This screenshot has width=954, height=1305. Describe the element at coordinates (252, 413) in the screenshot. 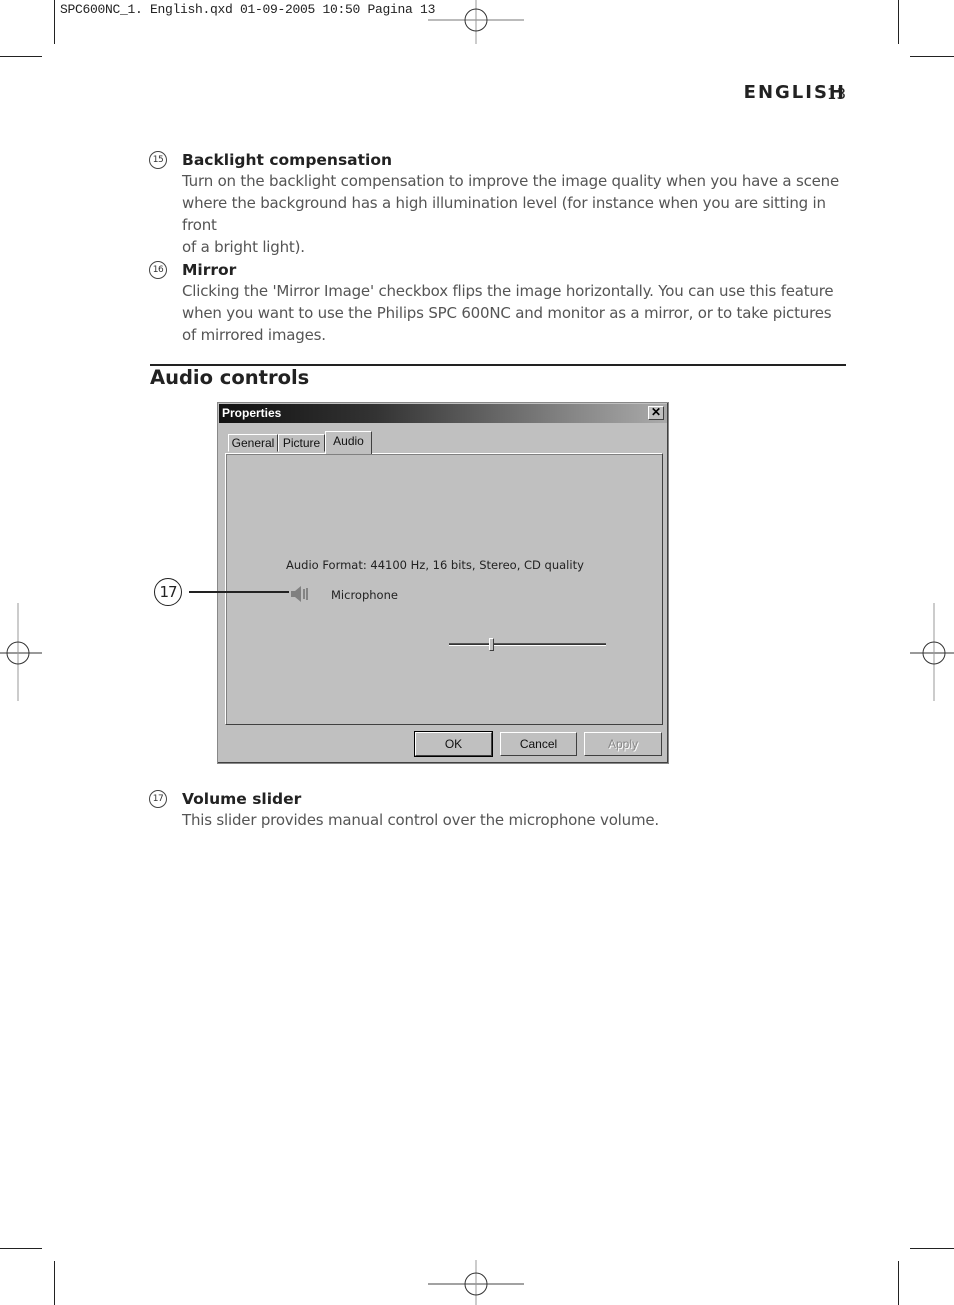

I see `dialog-title: Properties` at that location.